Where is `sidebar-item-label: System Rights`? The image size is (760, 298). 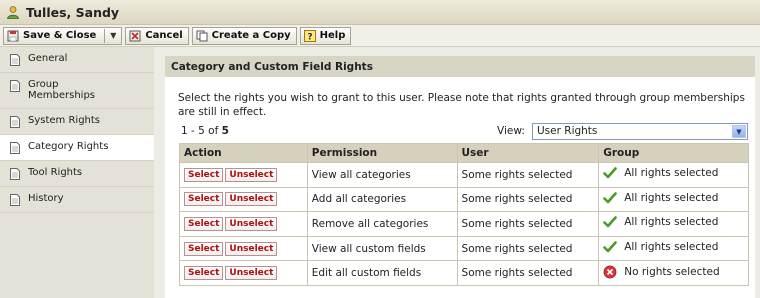
sidebar-item-label: System Rights is located at coordinates (64, 120).